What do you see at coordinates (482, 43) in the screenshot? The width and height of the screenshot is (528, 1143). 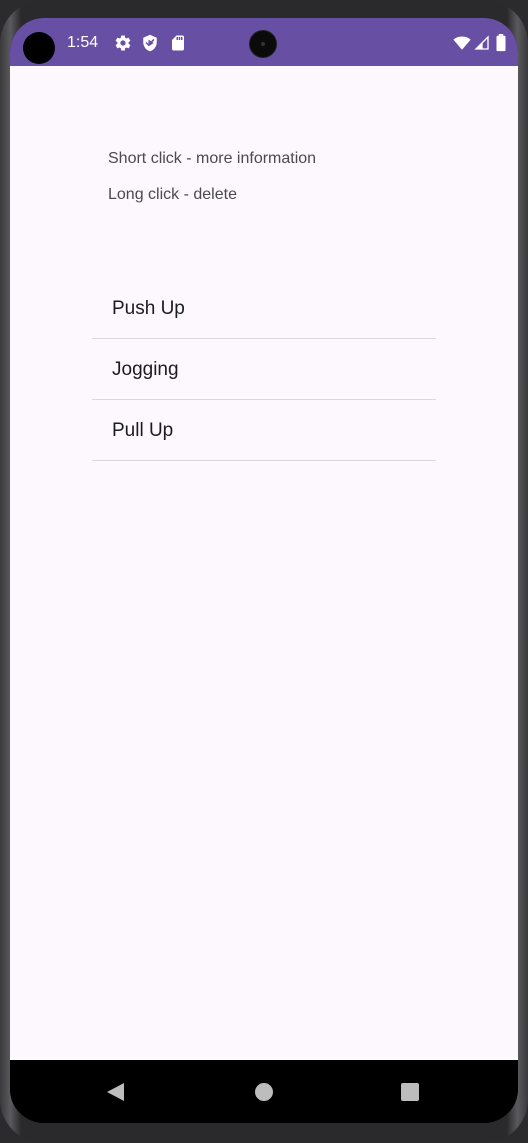 I see `signal-icon` at bounding box center [482, 43].